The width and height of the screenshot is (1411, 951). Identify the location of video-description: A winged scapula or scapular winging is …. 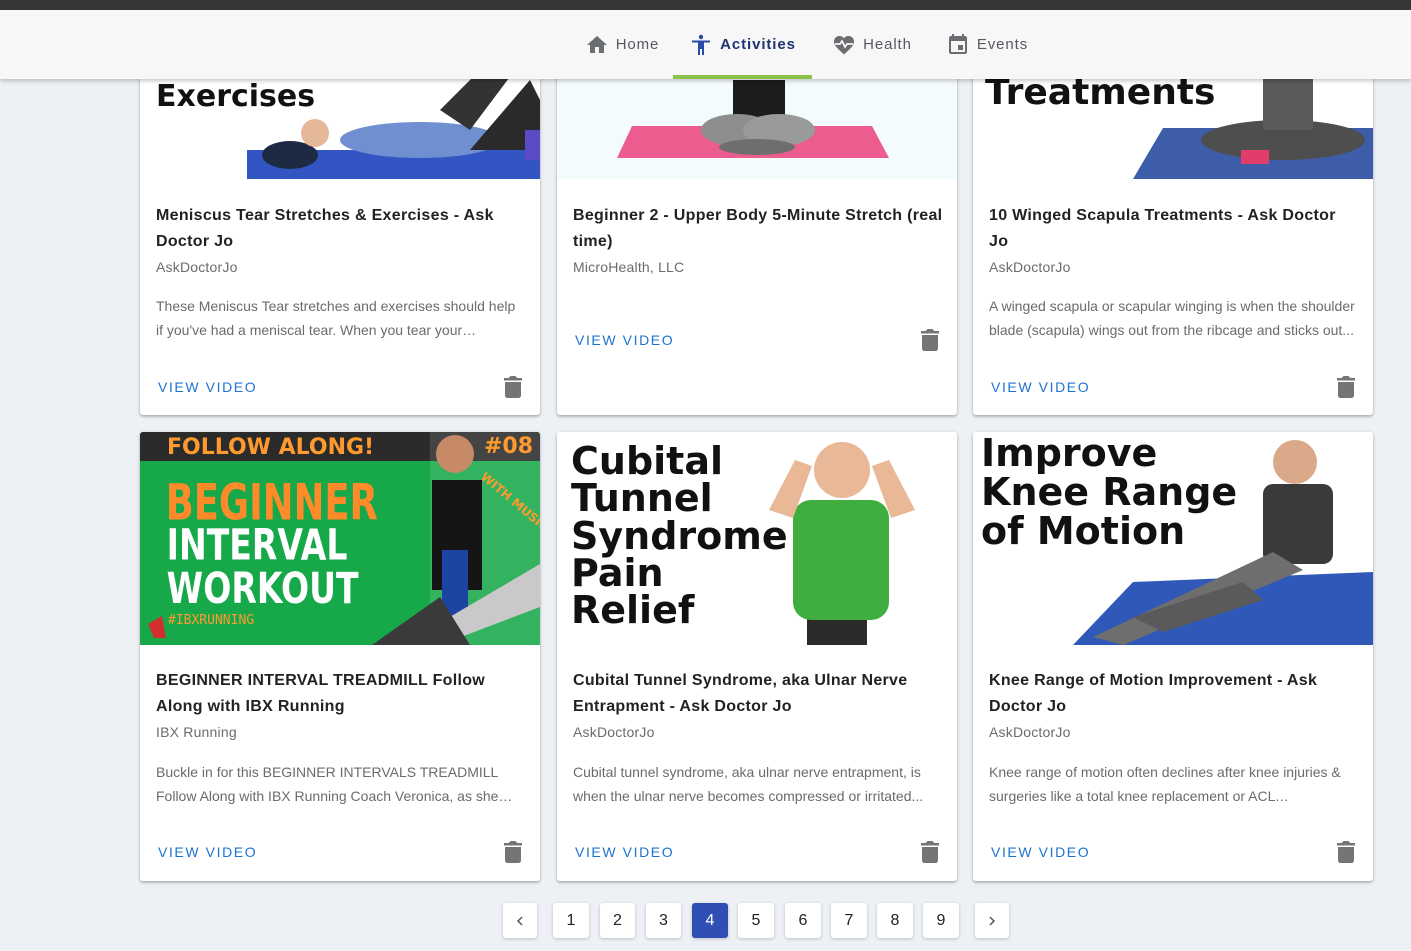
(1172, 318).